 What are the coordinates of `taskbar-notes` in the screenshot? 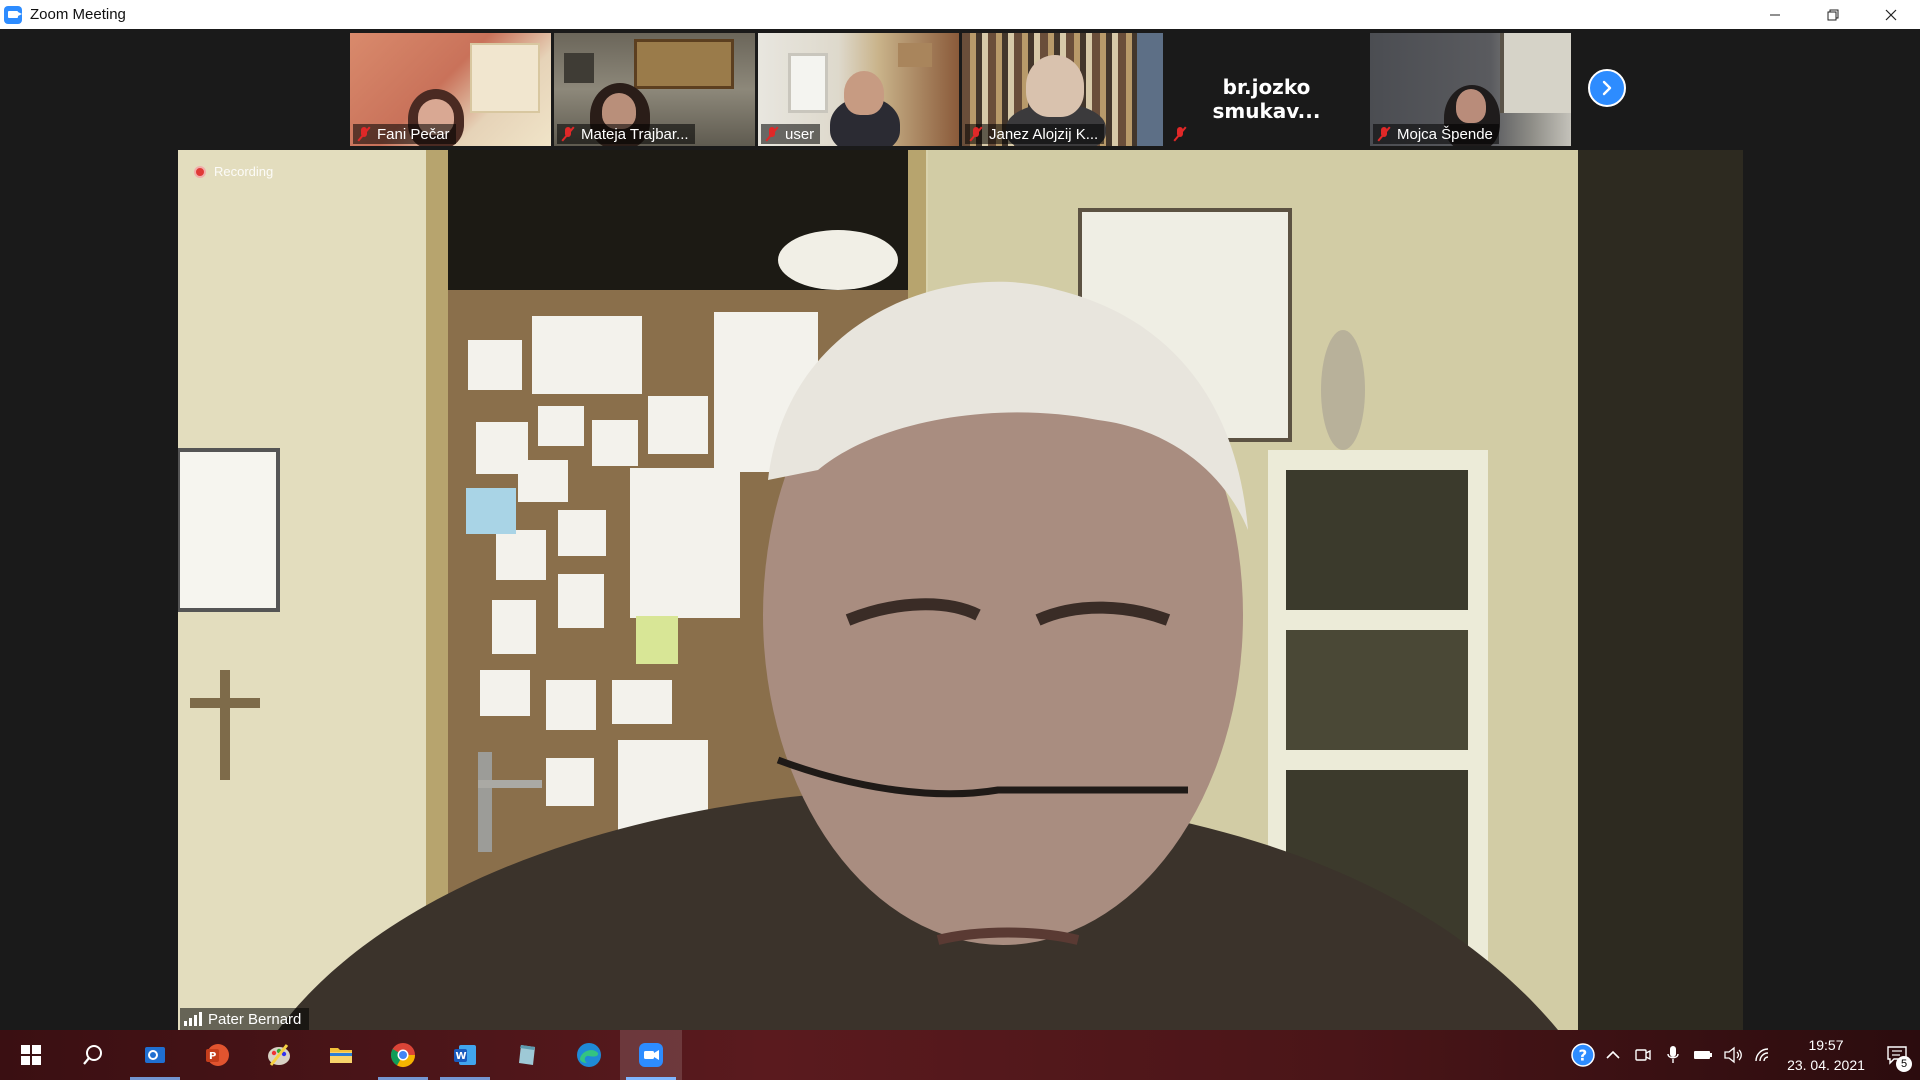 It's located at (527, 1055).